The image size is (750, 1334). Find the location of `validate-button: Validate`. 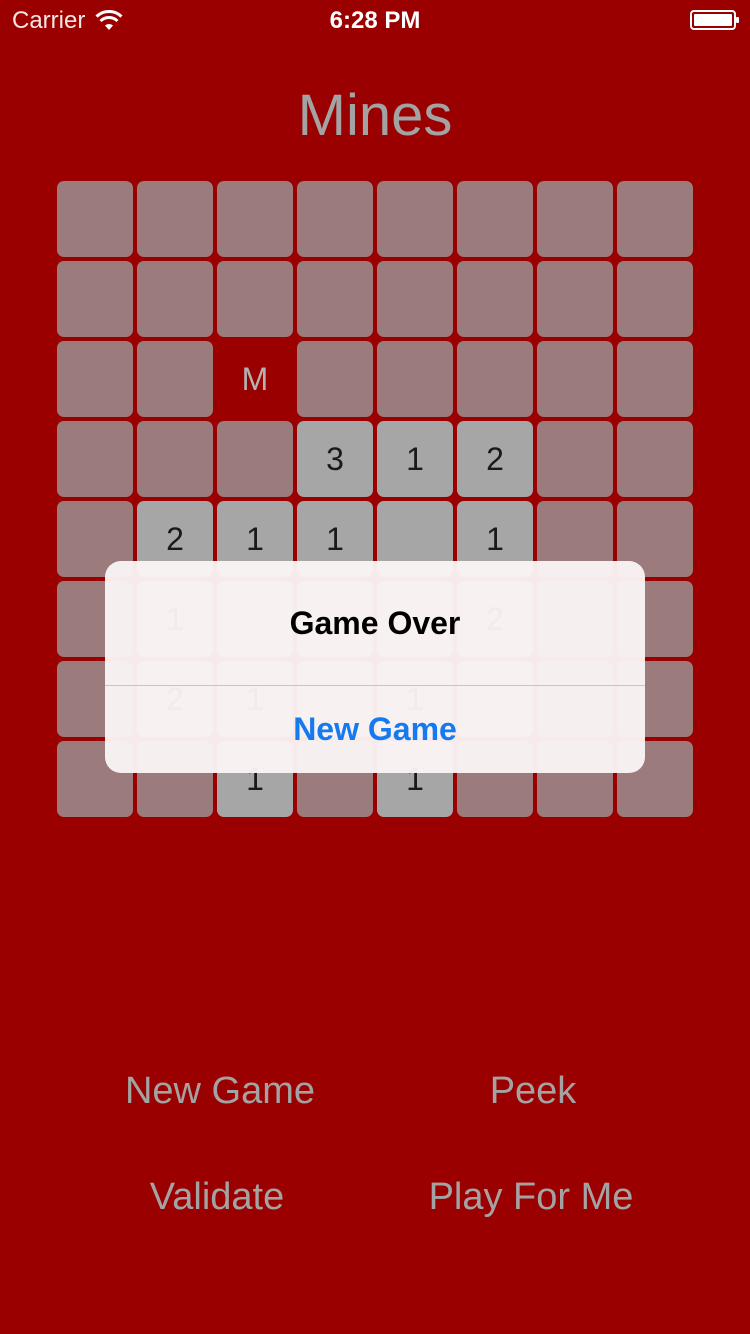

validate-button: Validate is located at coordinates (217, 1197).